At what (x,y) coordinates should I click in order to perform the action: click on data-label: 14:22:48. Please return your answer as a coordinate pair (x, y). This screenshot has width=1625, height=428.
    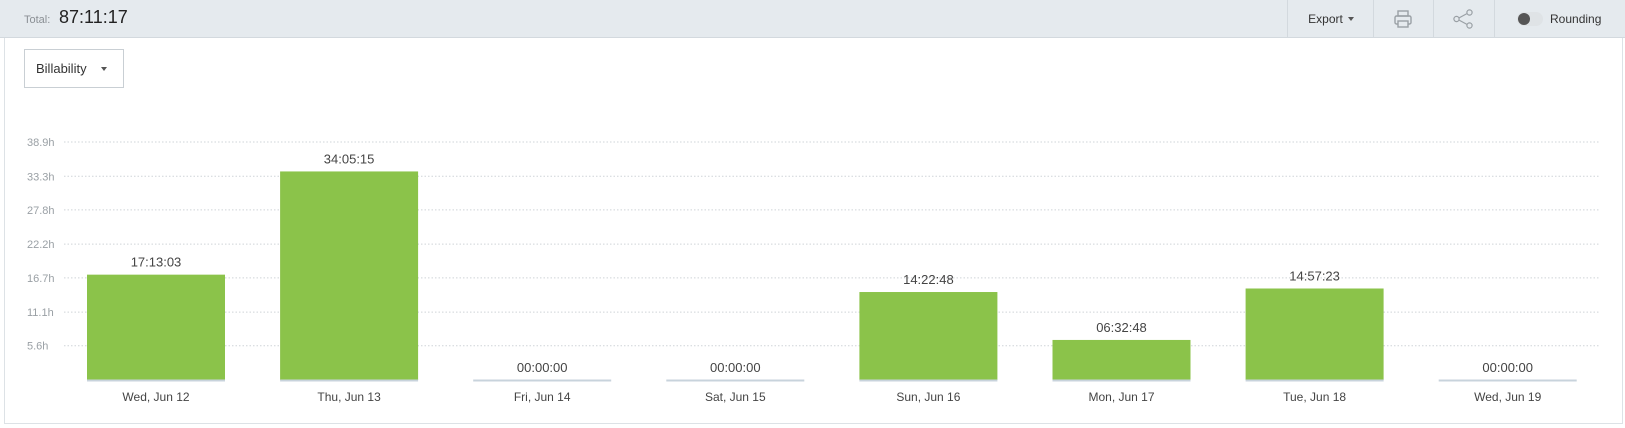
    Looking at the image, I should click on (928, 279).